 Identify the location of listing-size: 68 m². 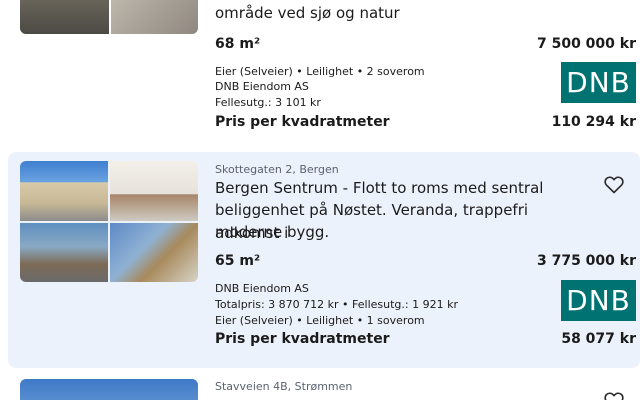
(238, 44).